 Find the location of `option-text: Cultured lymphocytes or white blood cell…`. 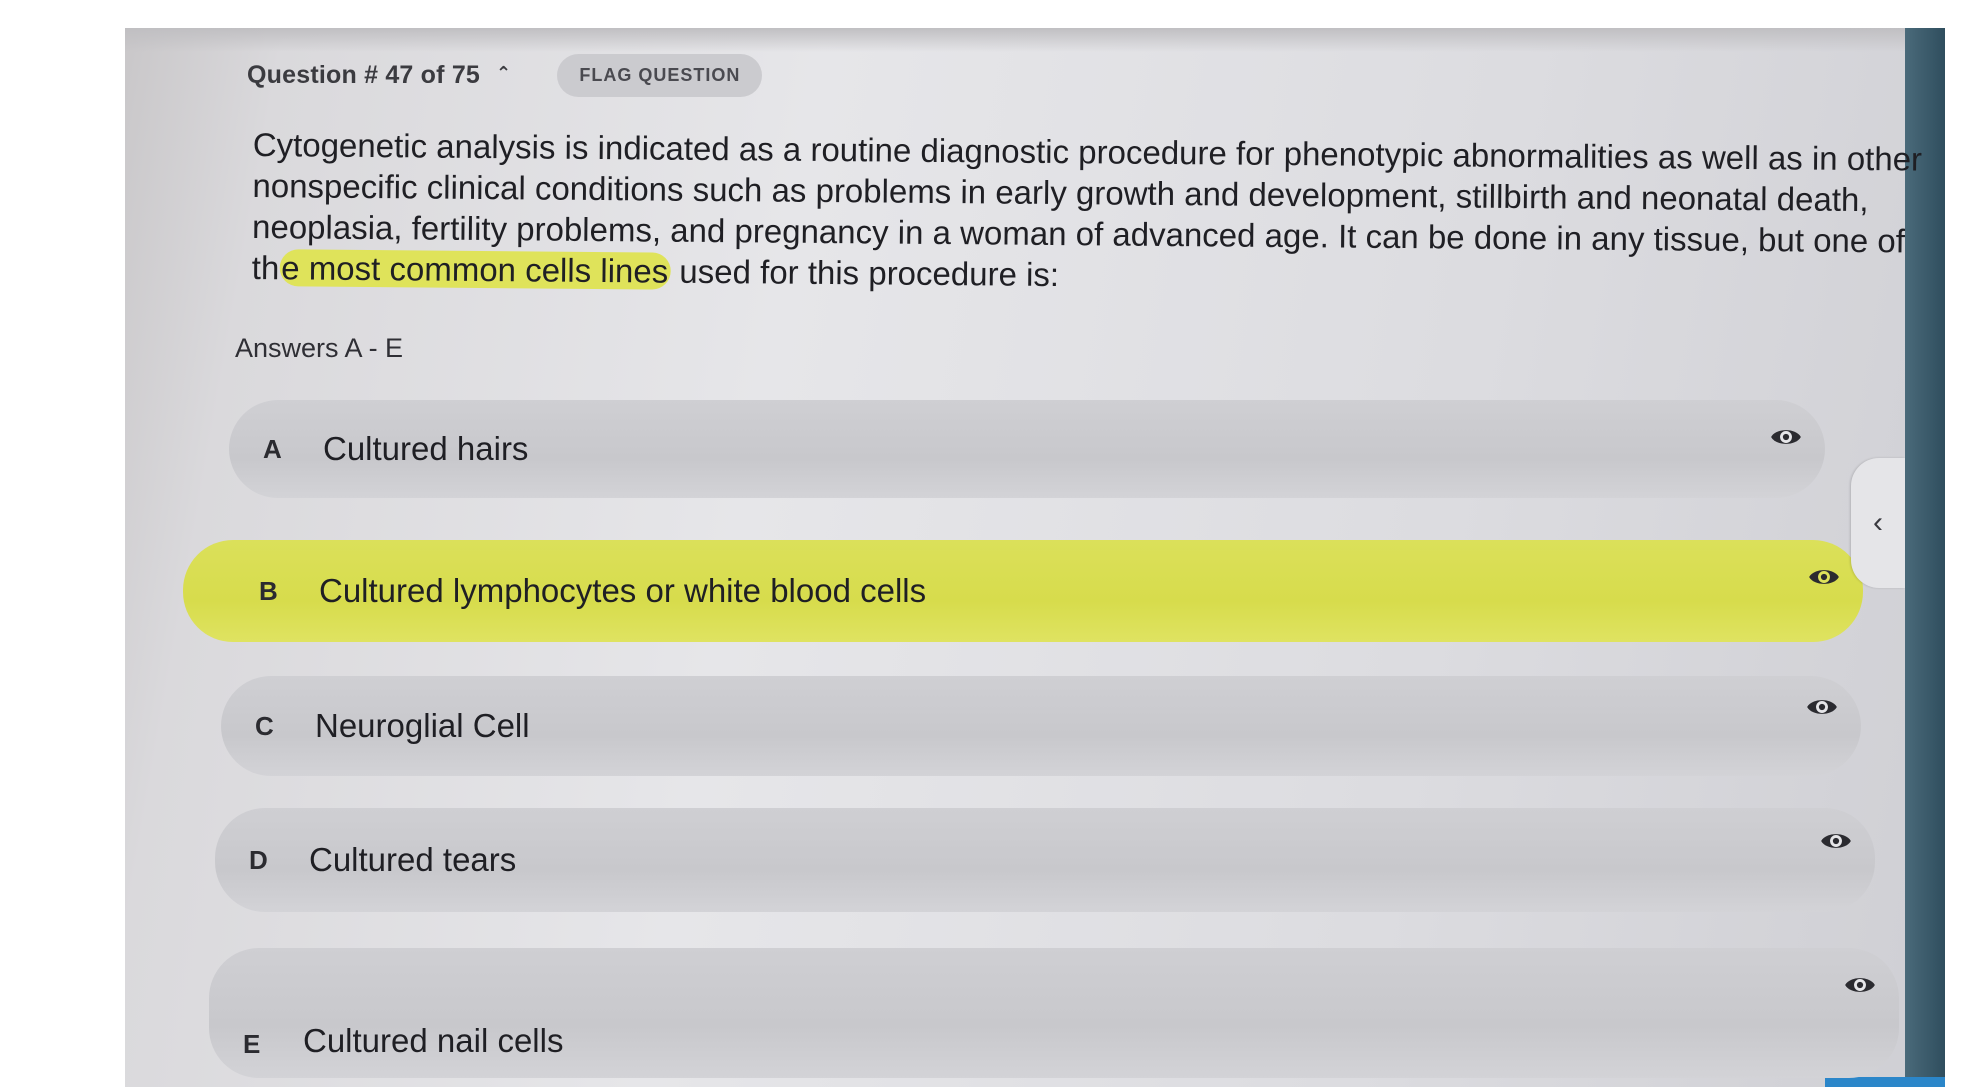

option-text: Cultured lymphocytes or white blood cell… is located at coordinates (623, 590).